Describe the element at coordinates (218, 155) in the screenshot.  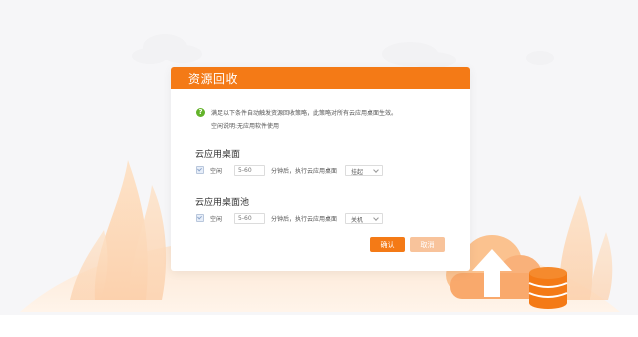
I see `section-title-cloud-desktop: 云应用桌面` at that location.